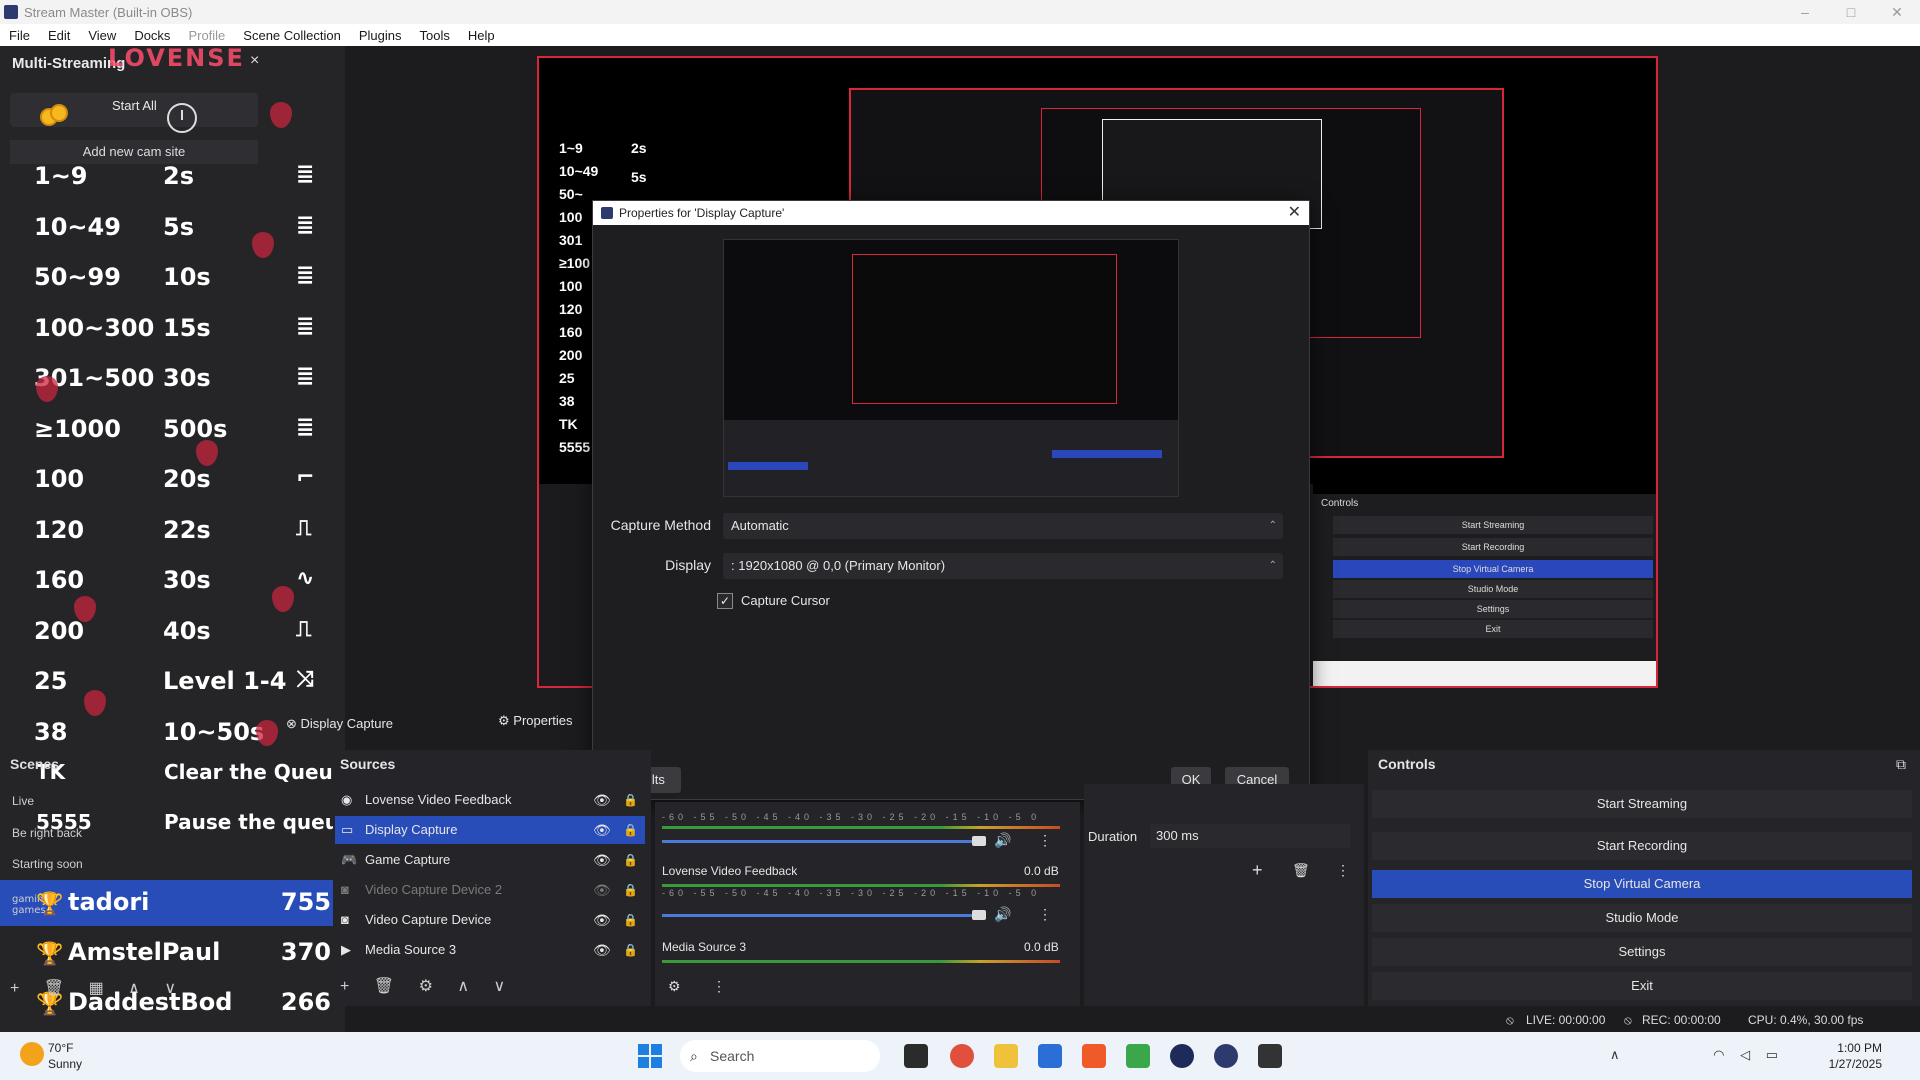  I want to click on multistream-close-icon: ×, so click(254, 61).